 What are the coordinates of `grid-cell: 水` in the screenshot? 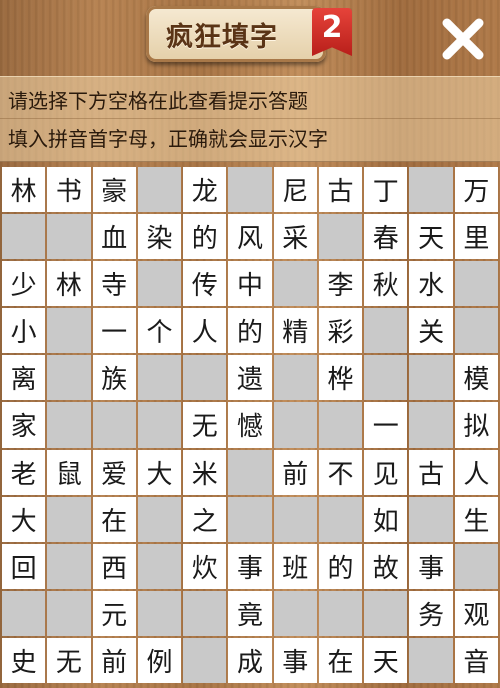 It's located at (431, 284).